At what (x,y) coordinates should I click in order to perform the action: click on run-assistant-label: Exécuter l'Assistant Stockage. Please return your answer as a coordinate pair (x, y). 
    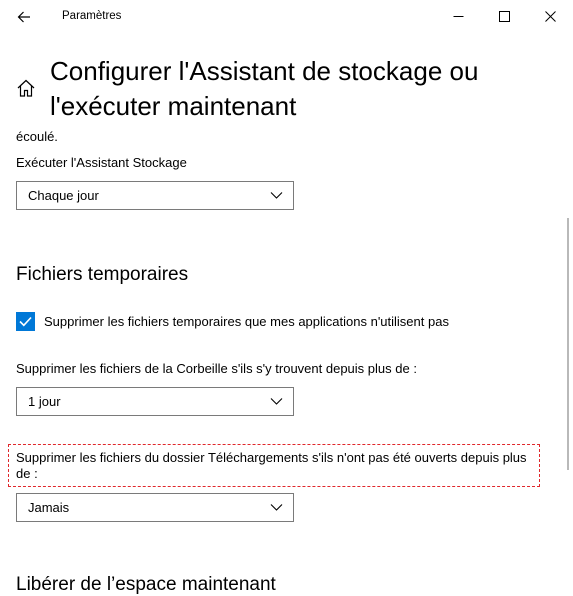
    Looking at the image, I should click on (101, 162).